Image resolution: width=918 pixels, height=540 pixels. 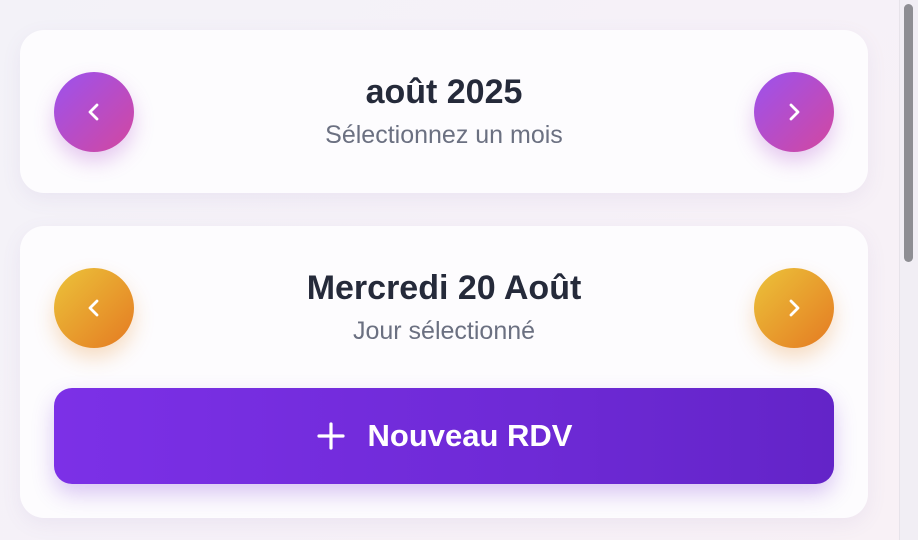 I want to click on month-title: août 2025, so click(x=444, y=92).